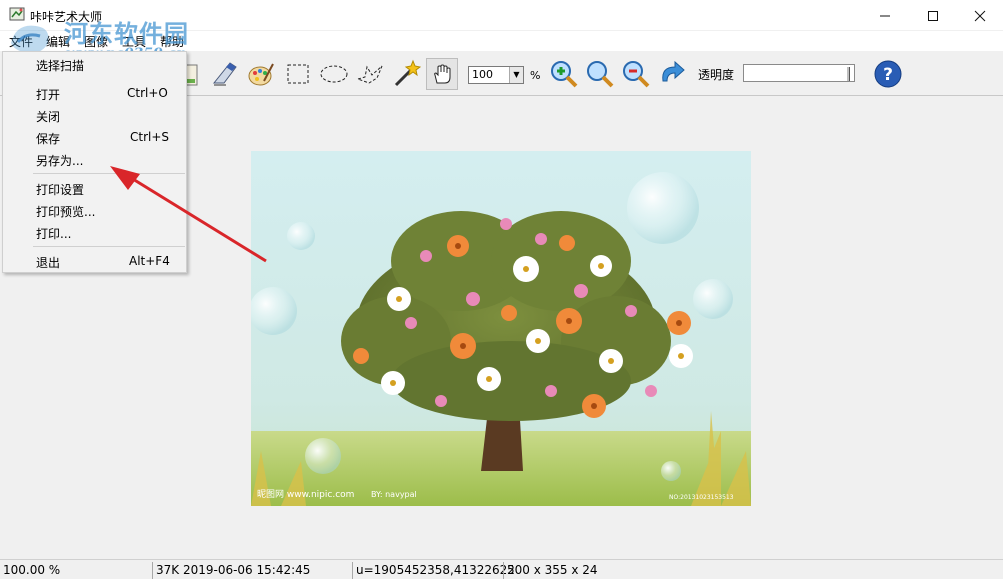 The image size is (1003, 579). I want to click on status-file-info: 37K 2019-06-06 15:42:45, so click(252, 570).